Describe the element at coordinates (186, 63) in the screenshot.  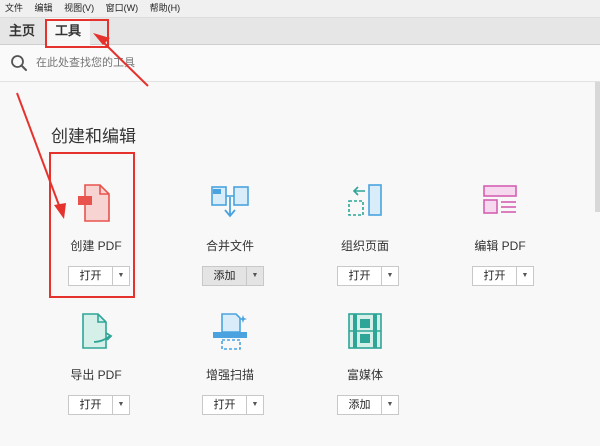
I see `search-input` at that location.